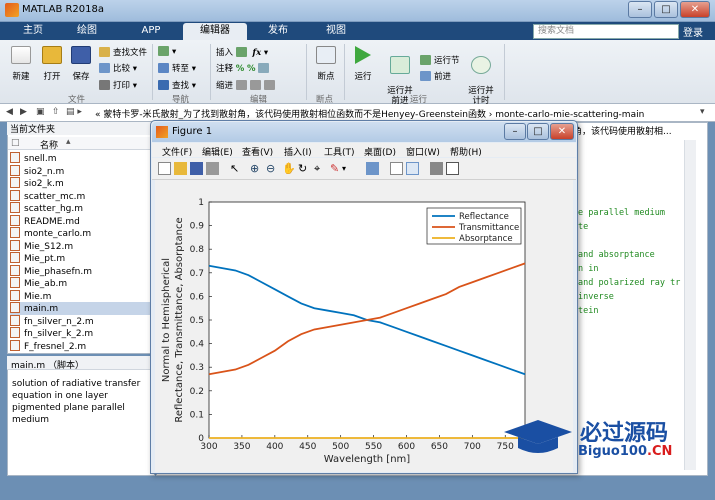 The height and width of the screenshot is (500, 715). What do you see at coordinates (406, 447) in the screenshot?
I see `x-tick-label: 600` at bounding box center [406, 447].